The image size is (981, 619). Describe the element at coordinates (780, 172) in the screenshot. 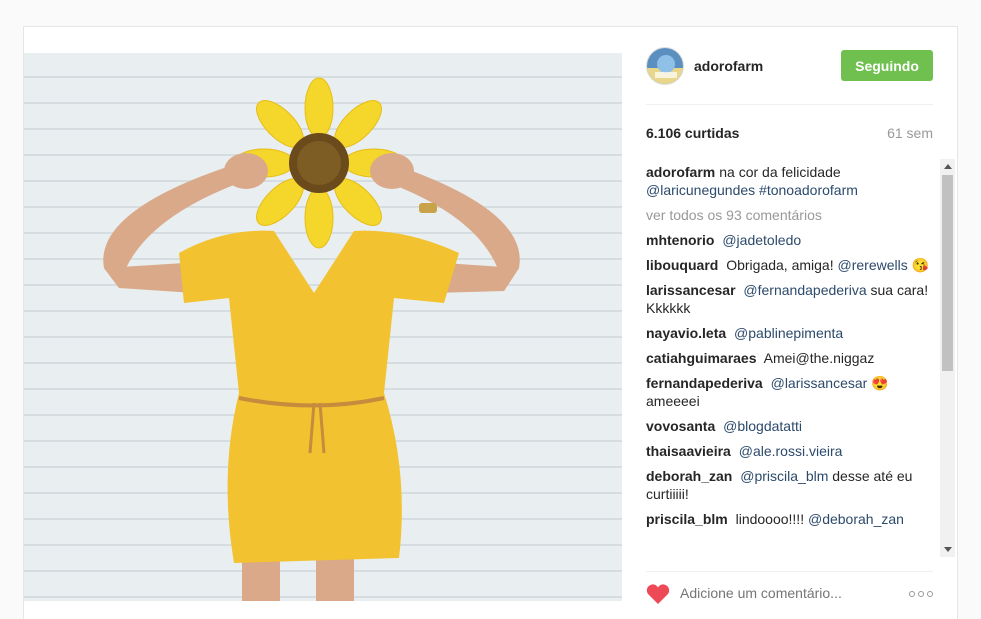

I see `caption-text: na cor da felicidade` at that location.